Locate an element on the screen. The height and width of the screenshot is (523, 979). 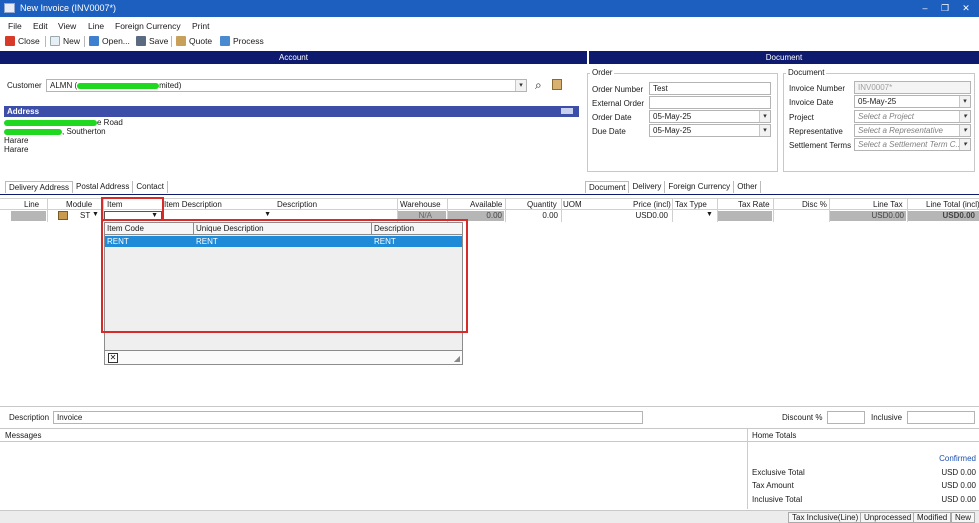
order-number-field: Test is located at coordinates (710, 88).